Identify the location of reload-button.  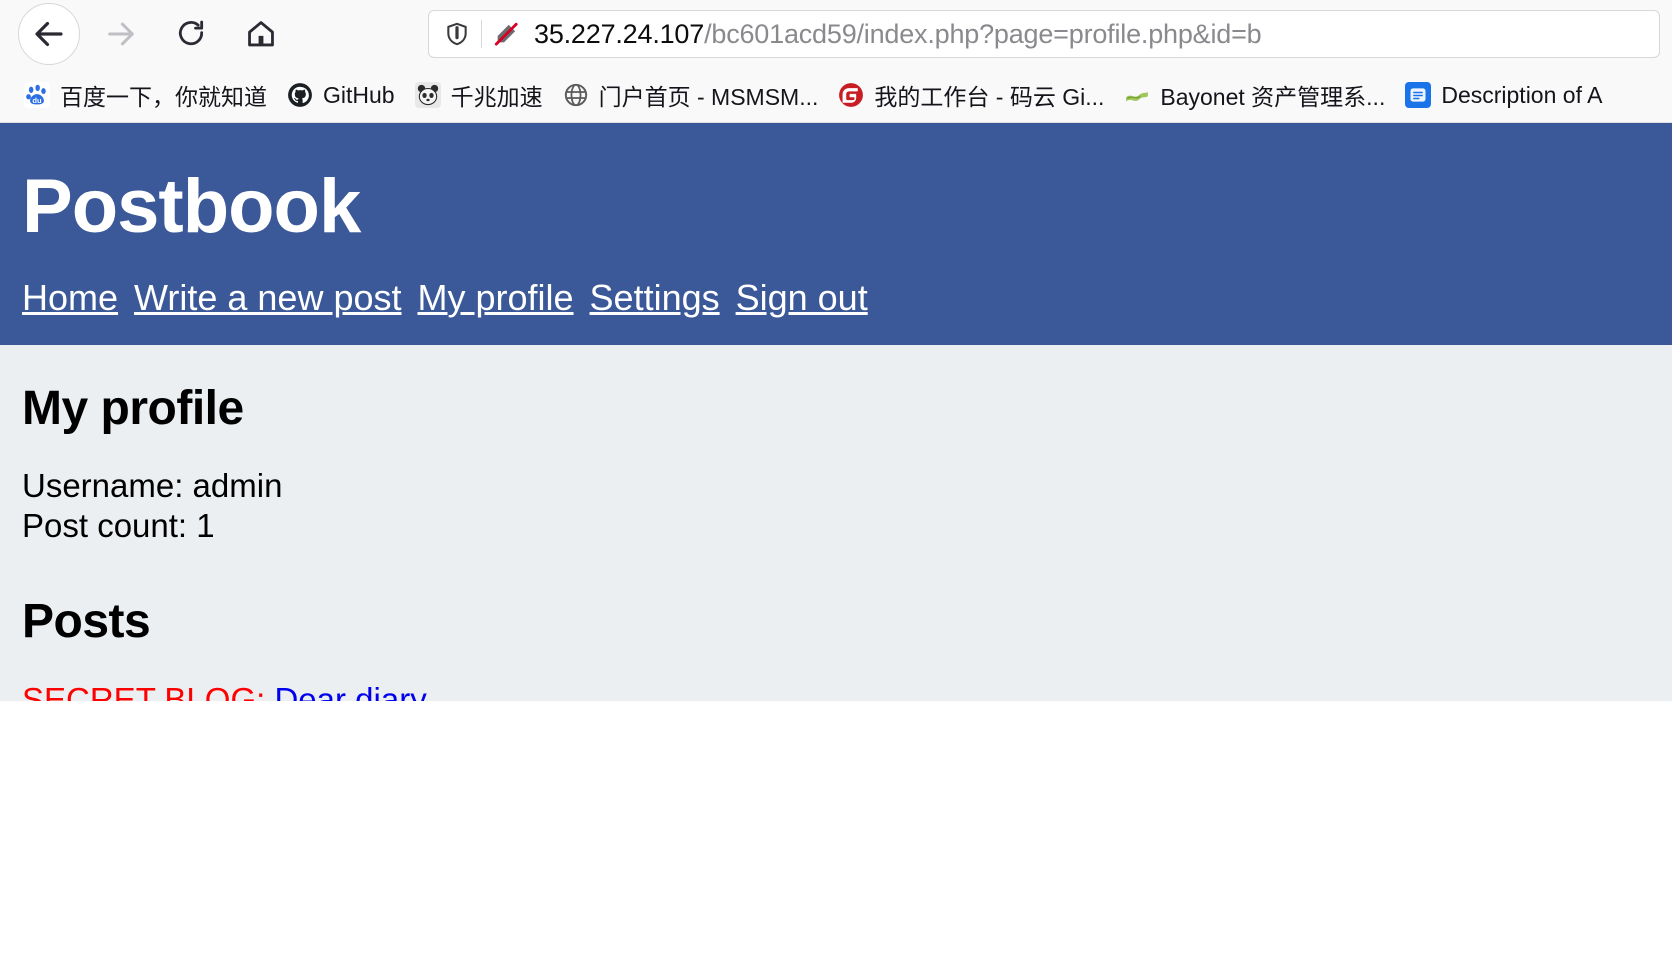
(191, 34).